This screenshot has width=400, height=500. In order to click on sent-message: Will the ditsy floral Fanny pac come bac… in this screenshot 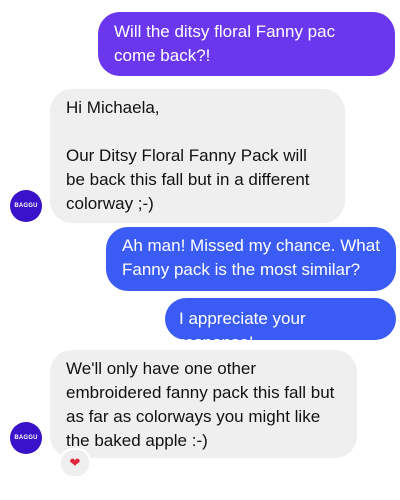, I will do `click(246, 44)`.